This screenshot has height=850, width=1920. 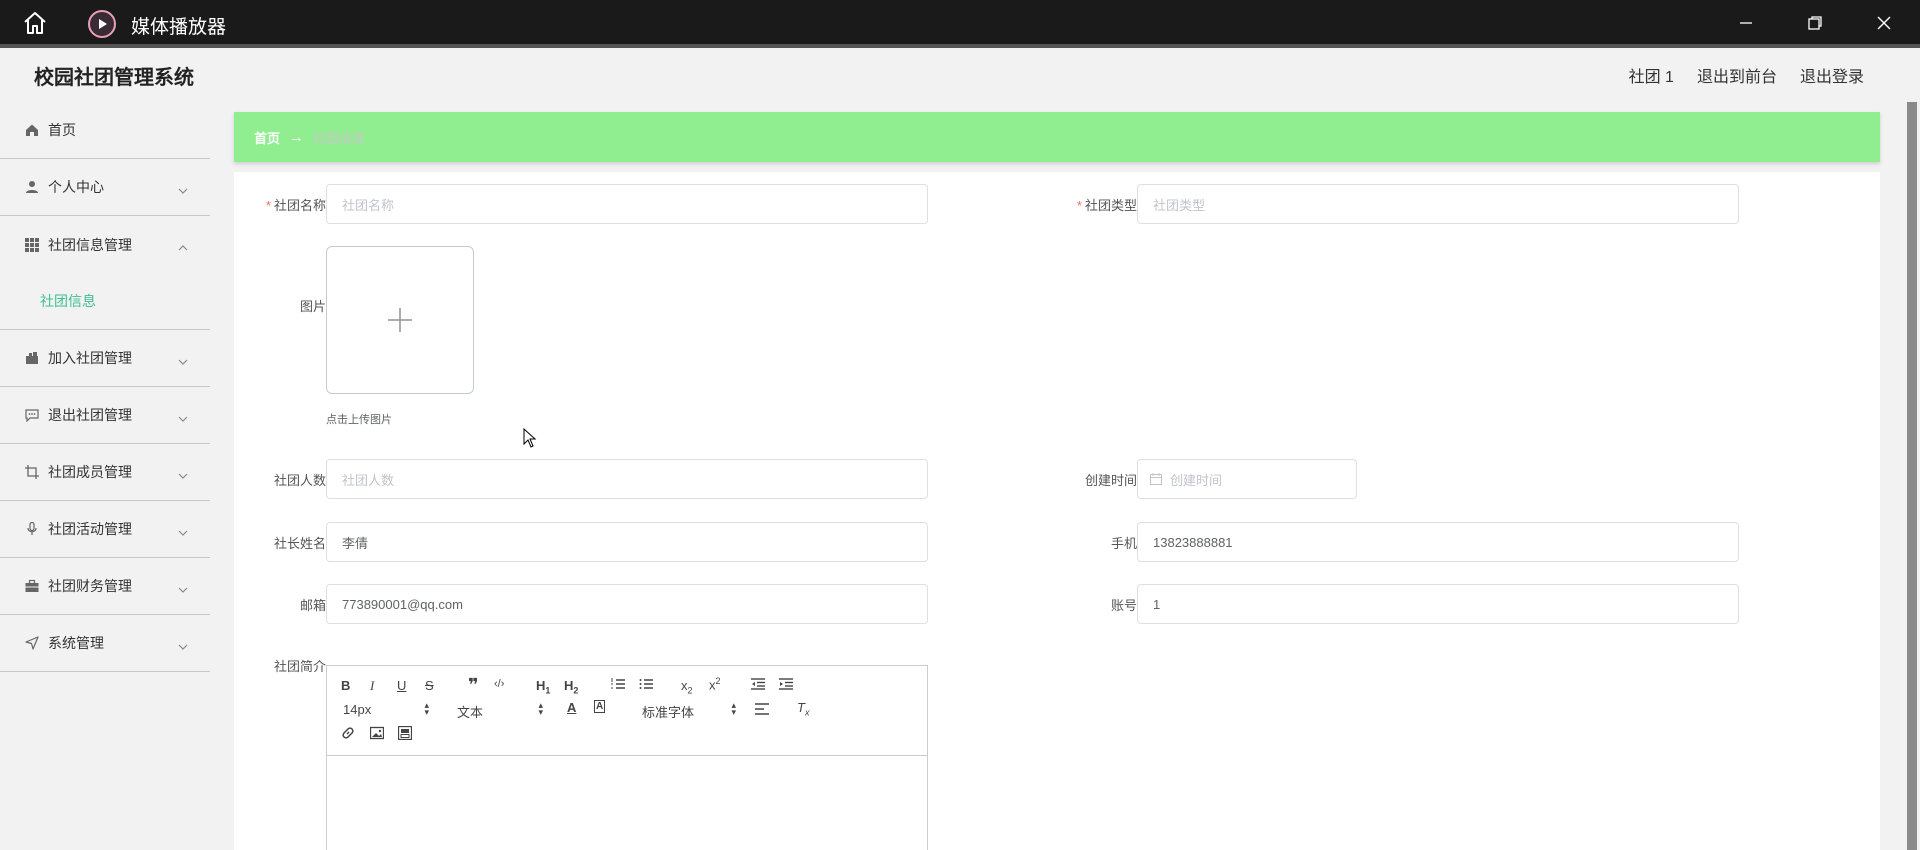 What do you see at coordinates (32, 358) in the screenshot?
I see `bag-icon` at bounding box center [32, 358].